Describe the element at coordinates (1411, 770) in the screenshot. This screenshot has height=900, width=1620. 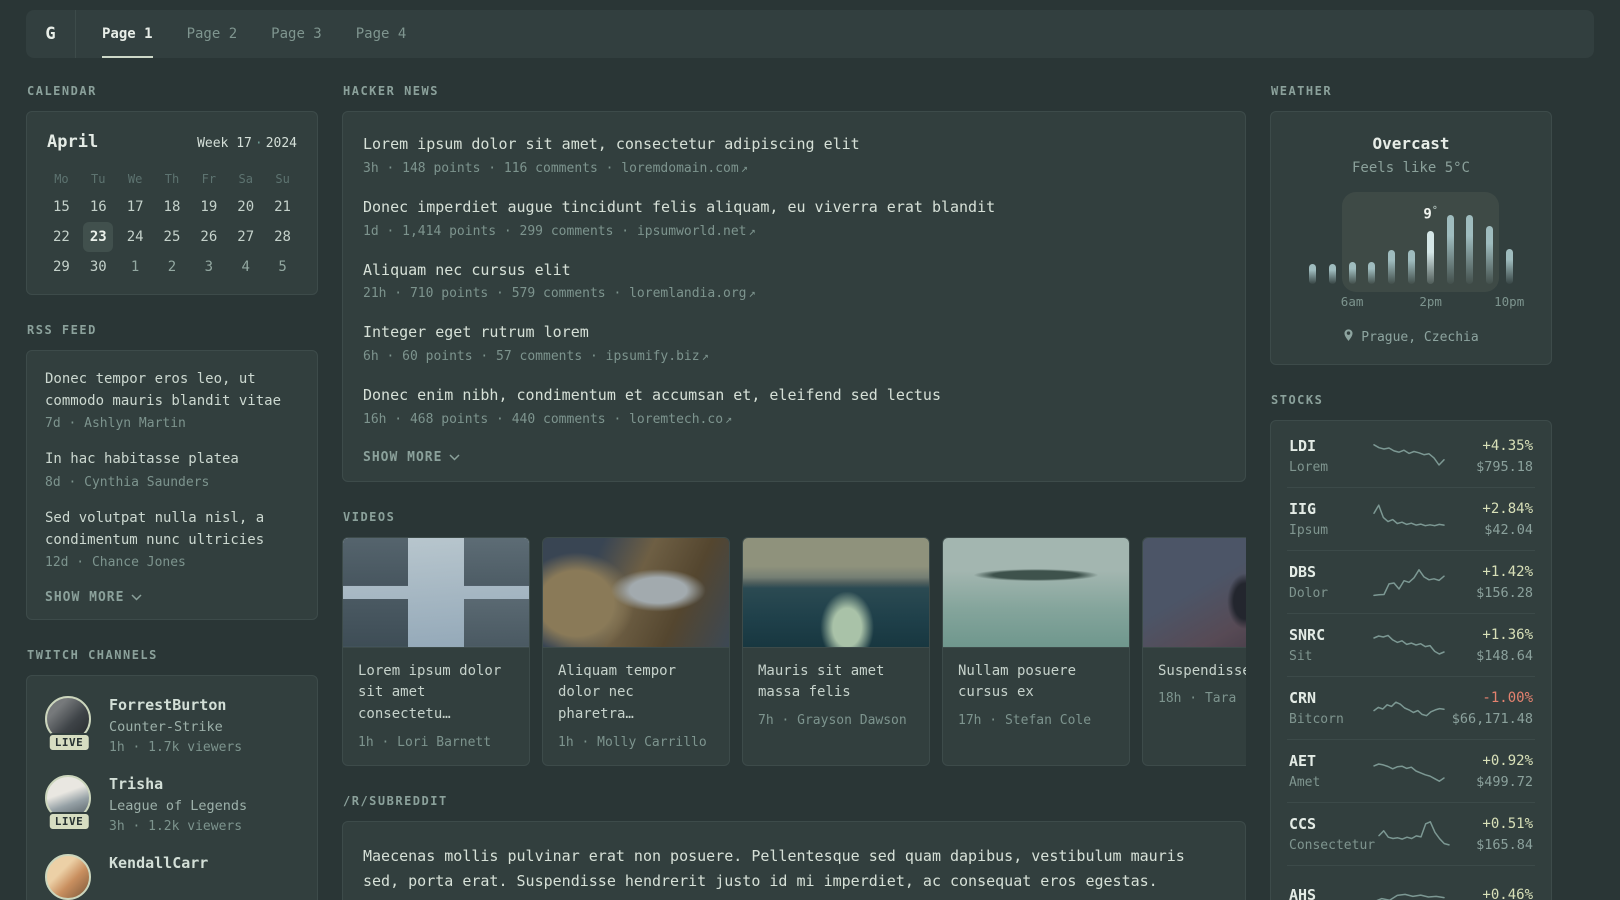
I see `stock-row: AET Amet +0.92% $499.72` at that location.